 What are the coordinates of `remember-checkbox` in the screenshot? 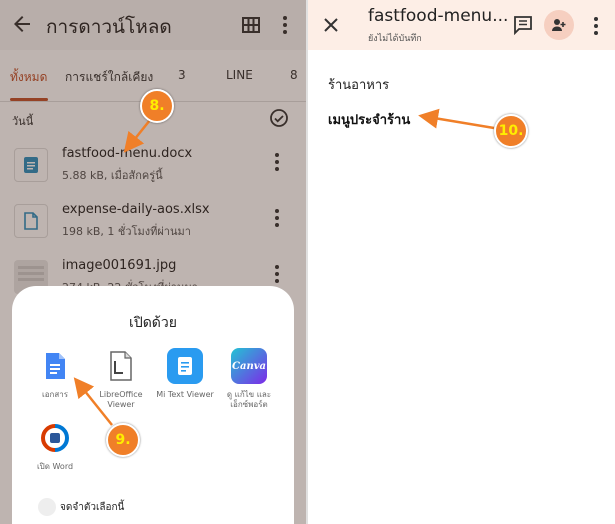 It's located at (47, 507).